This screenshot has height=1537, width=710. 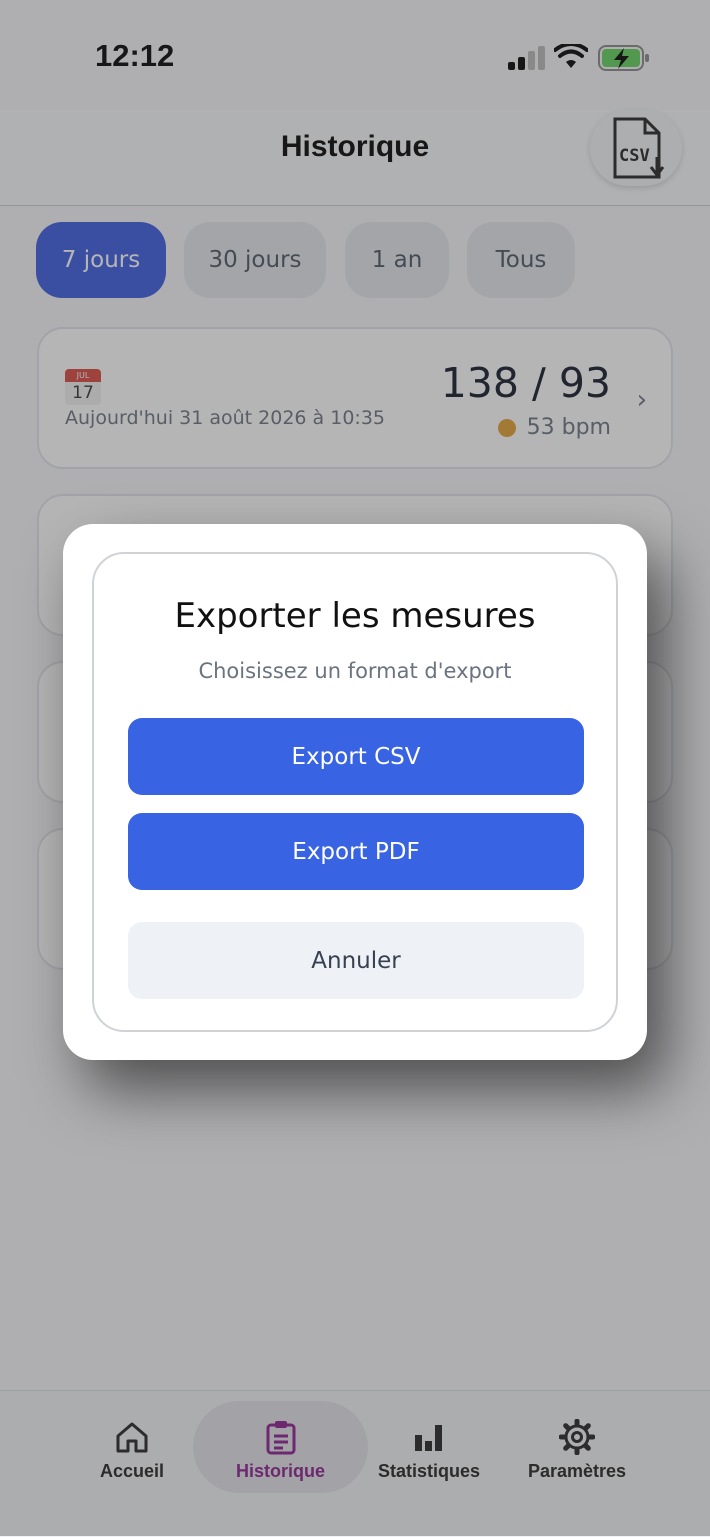 What do you see at coordinates (355, 616) in the screenshot?
I see `modal-title: Exporter les mesures` at bounding box center [355, 616].